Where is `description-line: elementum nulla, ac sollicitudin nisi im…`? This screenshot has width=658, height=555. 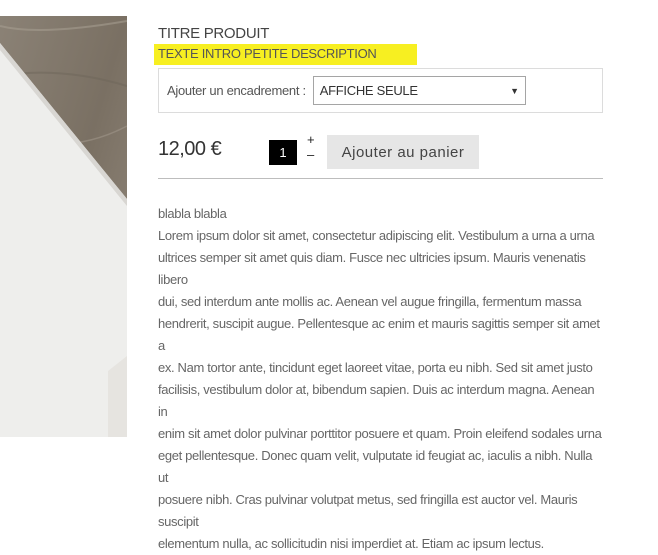 description-line: elementum nulla, ac sollicitudin nisi im… is located at coordinates (351, 543).